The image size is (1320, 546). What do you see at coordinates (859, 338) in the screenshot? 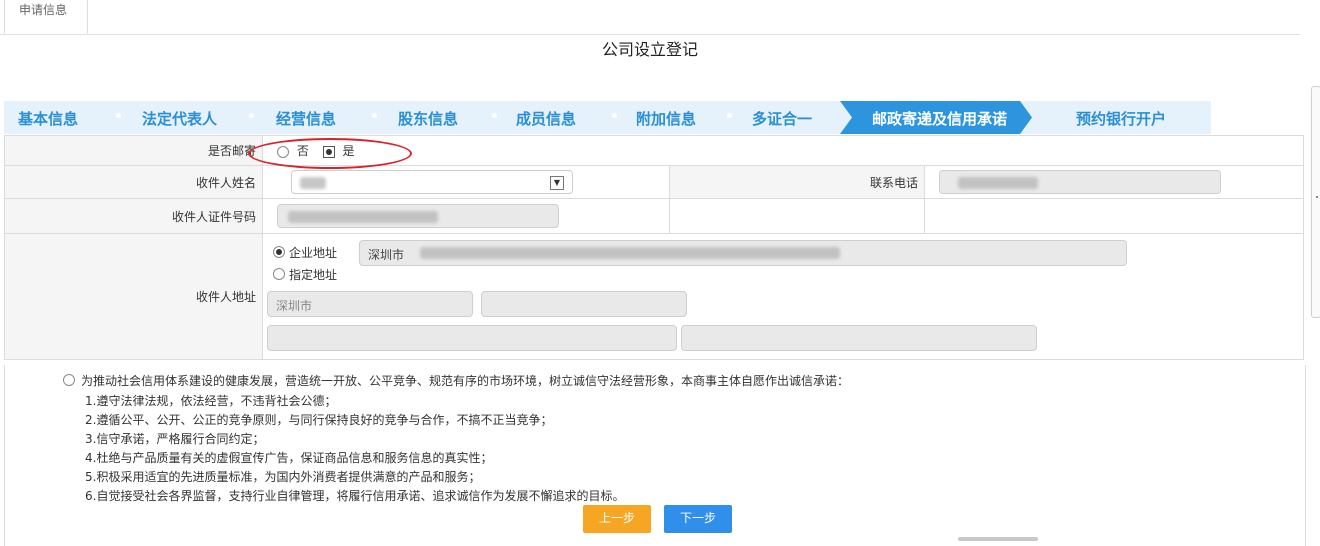
I see `detail-address-input` at bounding box center [859, 338].